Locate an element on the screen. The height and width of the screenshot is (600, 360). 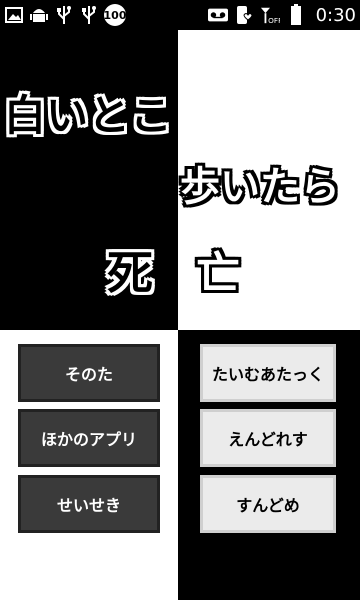
title-death-1: 死 is located at coordinates (130, 273).